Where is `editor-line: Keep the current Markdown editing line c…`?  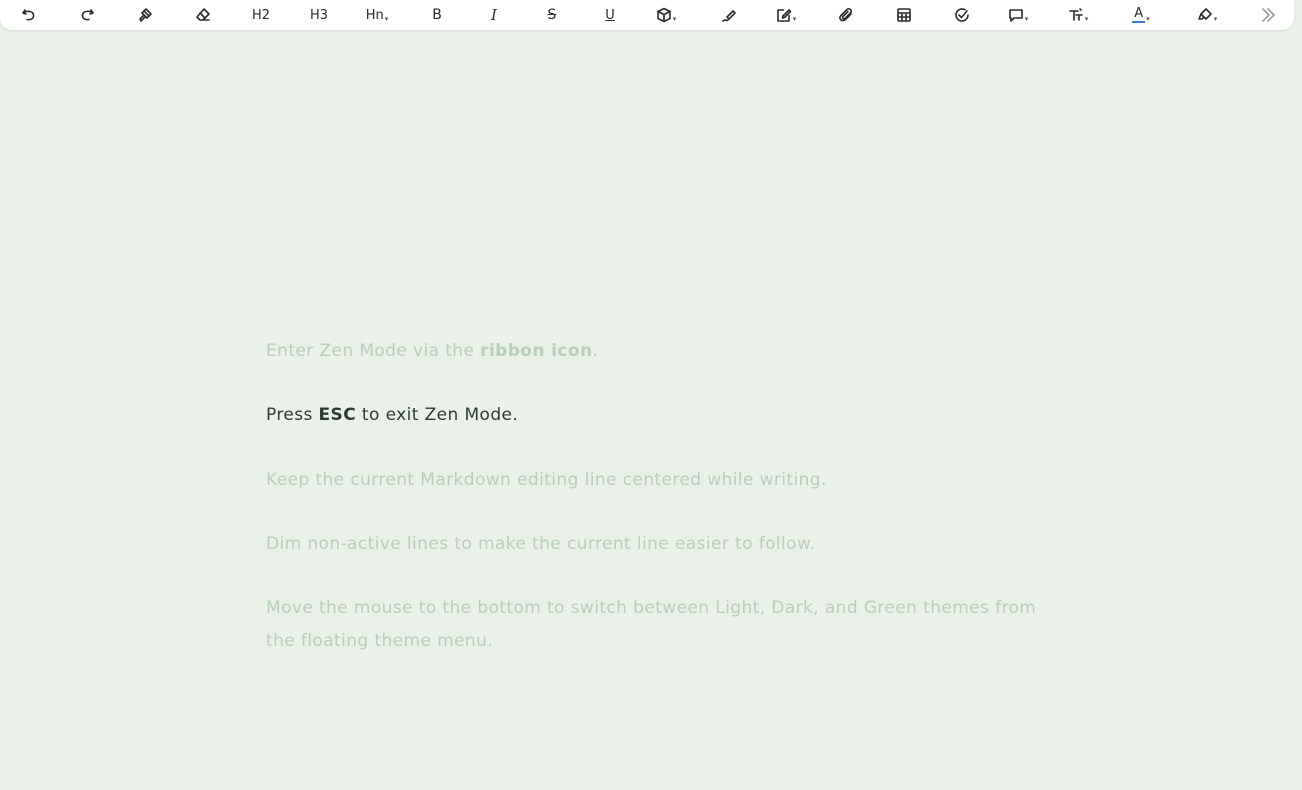 editor-line: Keep the current Markdown editing line c… is located at coordinates (546, 480).